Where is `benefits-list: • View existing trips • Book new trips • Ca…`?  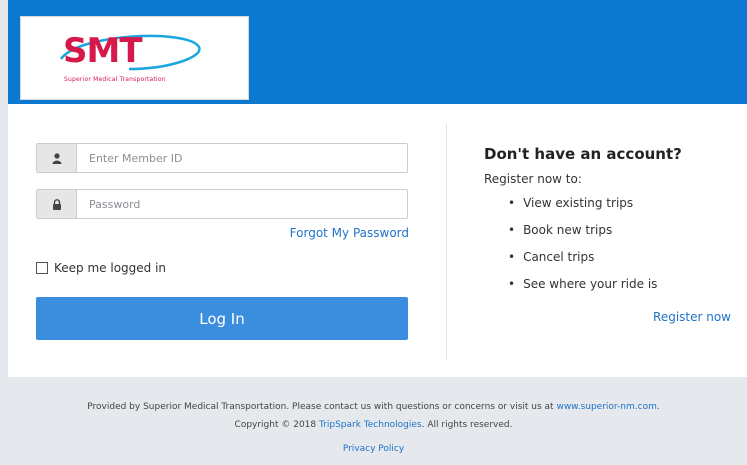 benefits-list: • View existing trips • Book new trips • Ca… is located at coordinates (582, 250).